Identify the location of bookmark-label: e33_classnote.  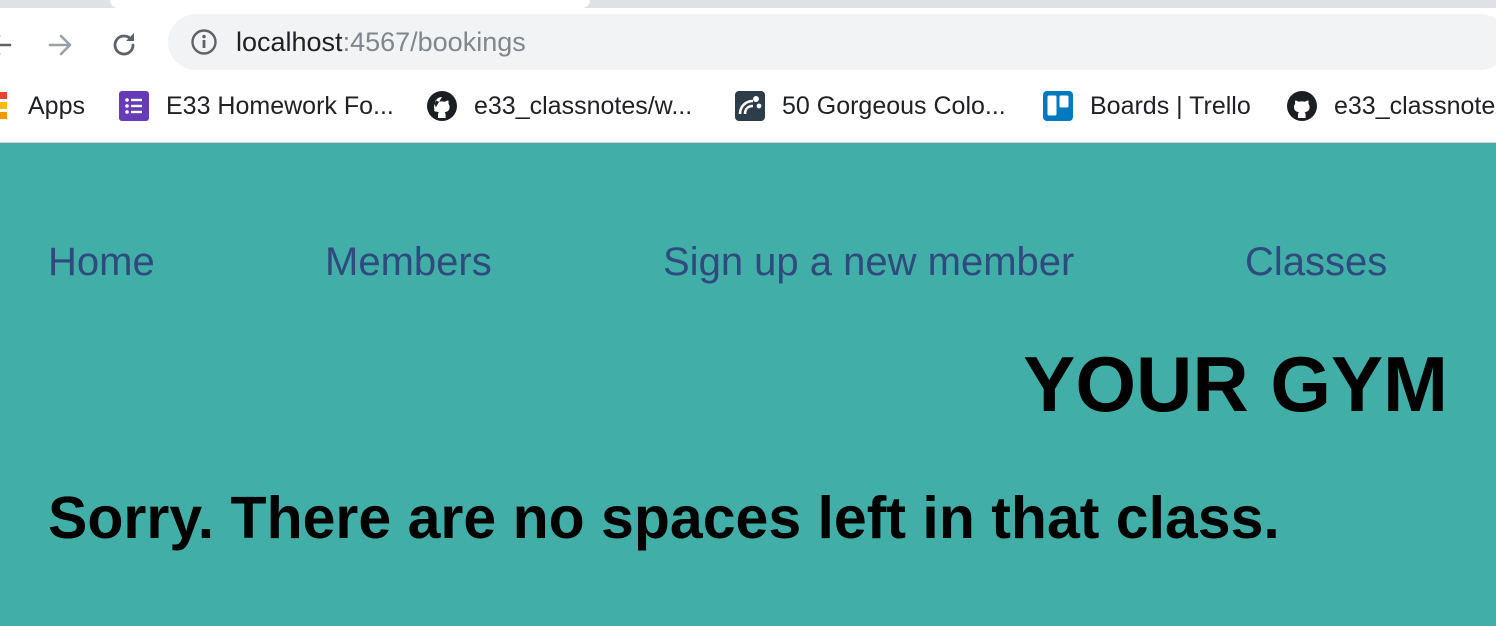
(1415, 105).